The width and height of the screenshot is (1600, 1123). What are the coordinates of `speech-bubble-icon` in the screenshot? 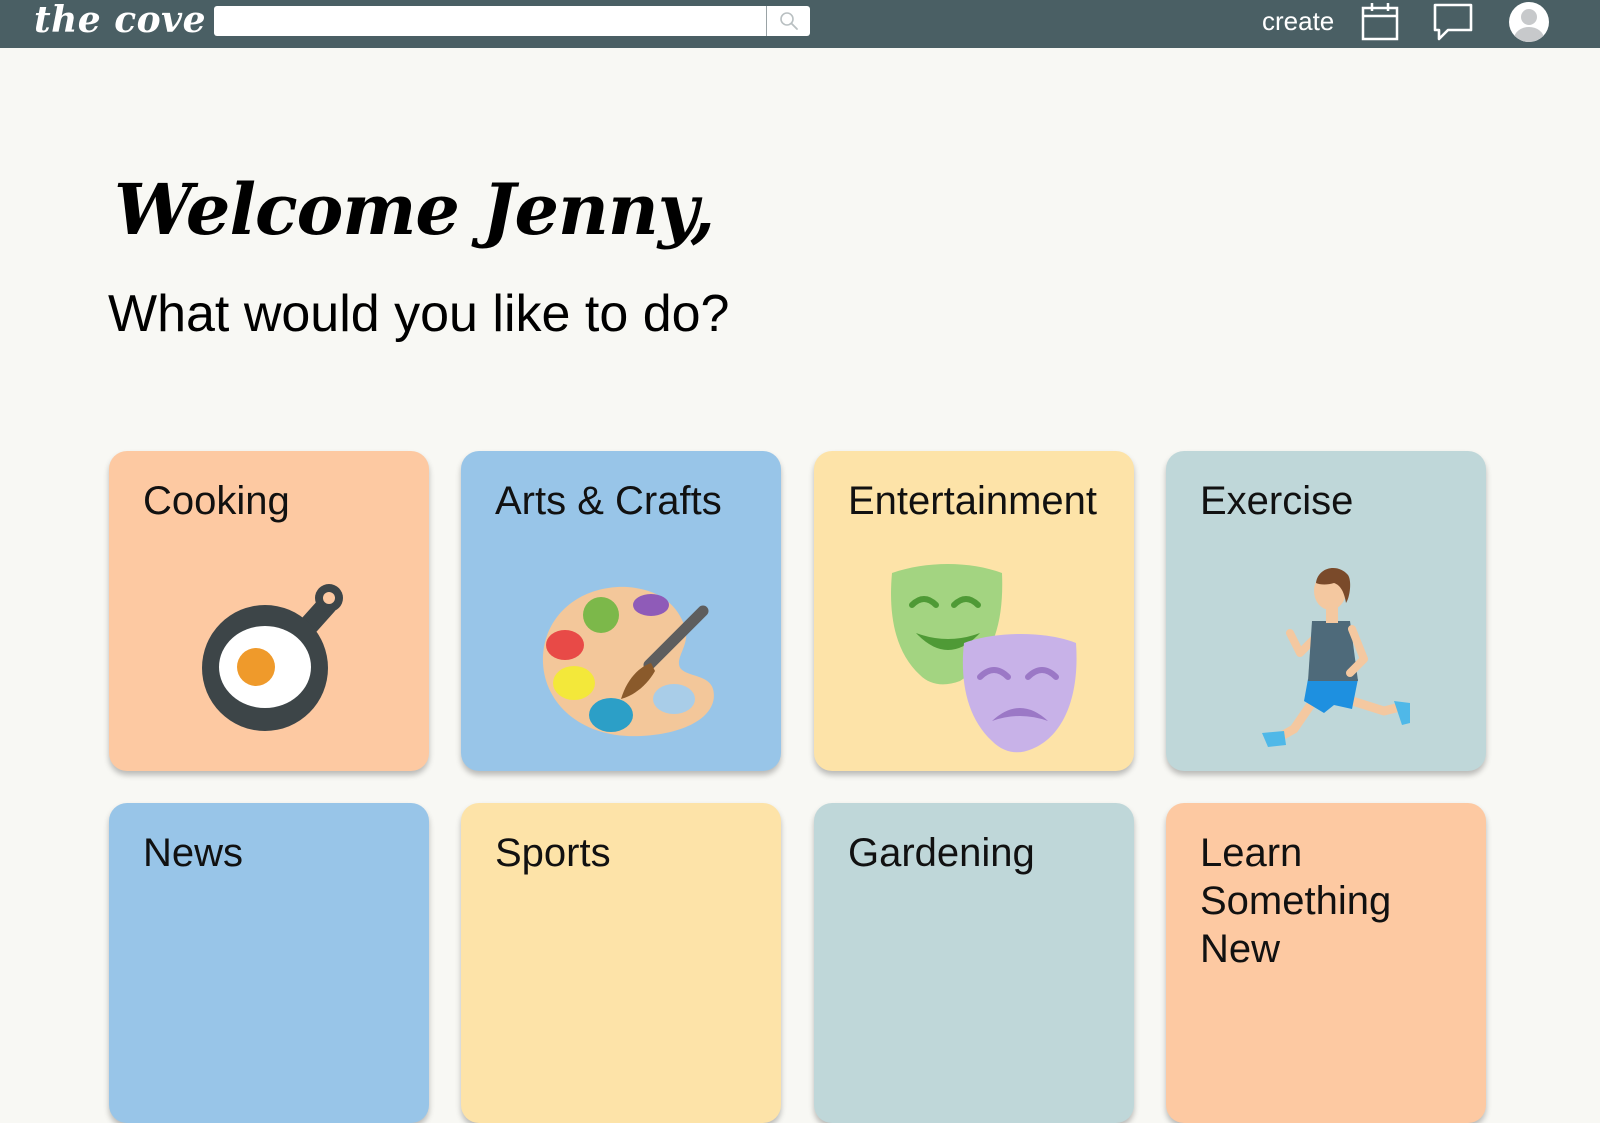 It's located at (1453, 22).